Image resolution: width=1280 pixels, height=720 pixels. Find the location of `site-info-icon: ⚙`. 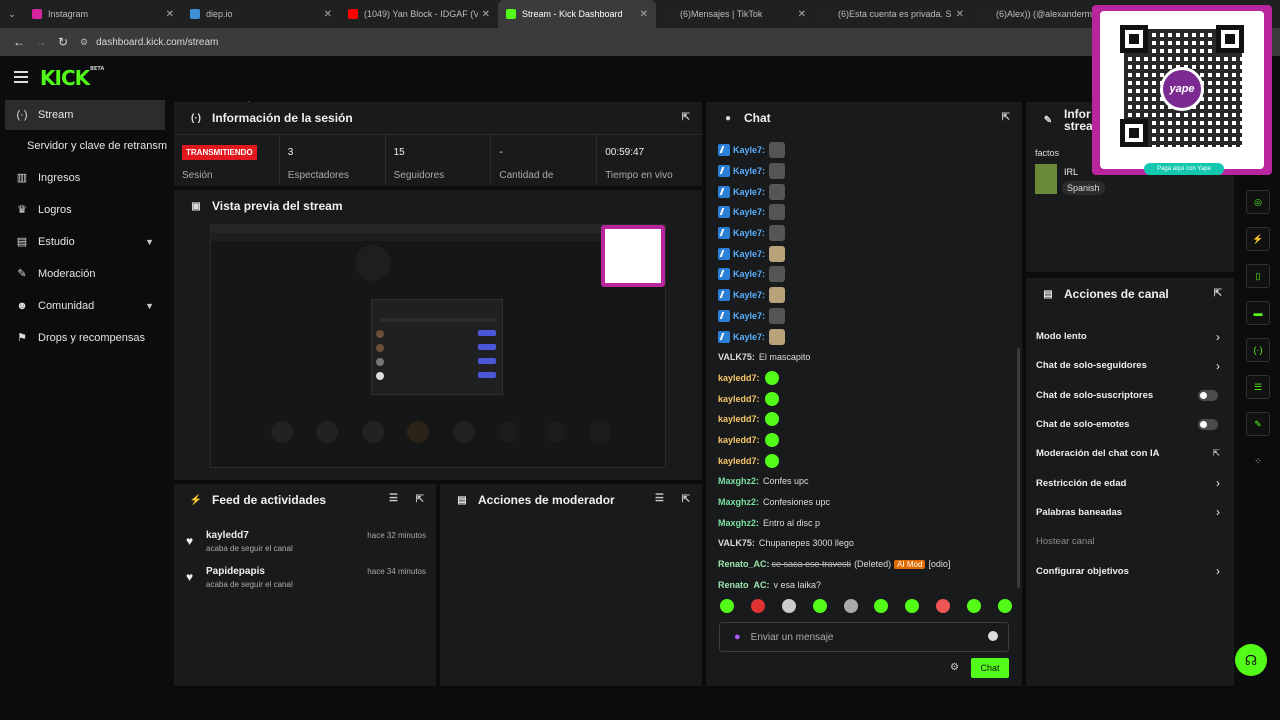

site-info-icon: ⚙ is located at coordinates (84, 42).